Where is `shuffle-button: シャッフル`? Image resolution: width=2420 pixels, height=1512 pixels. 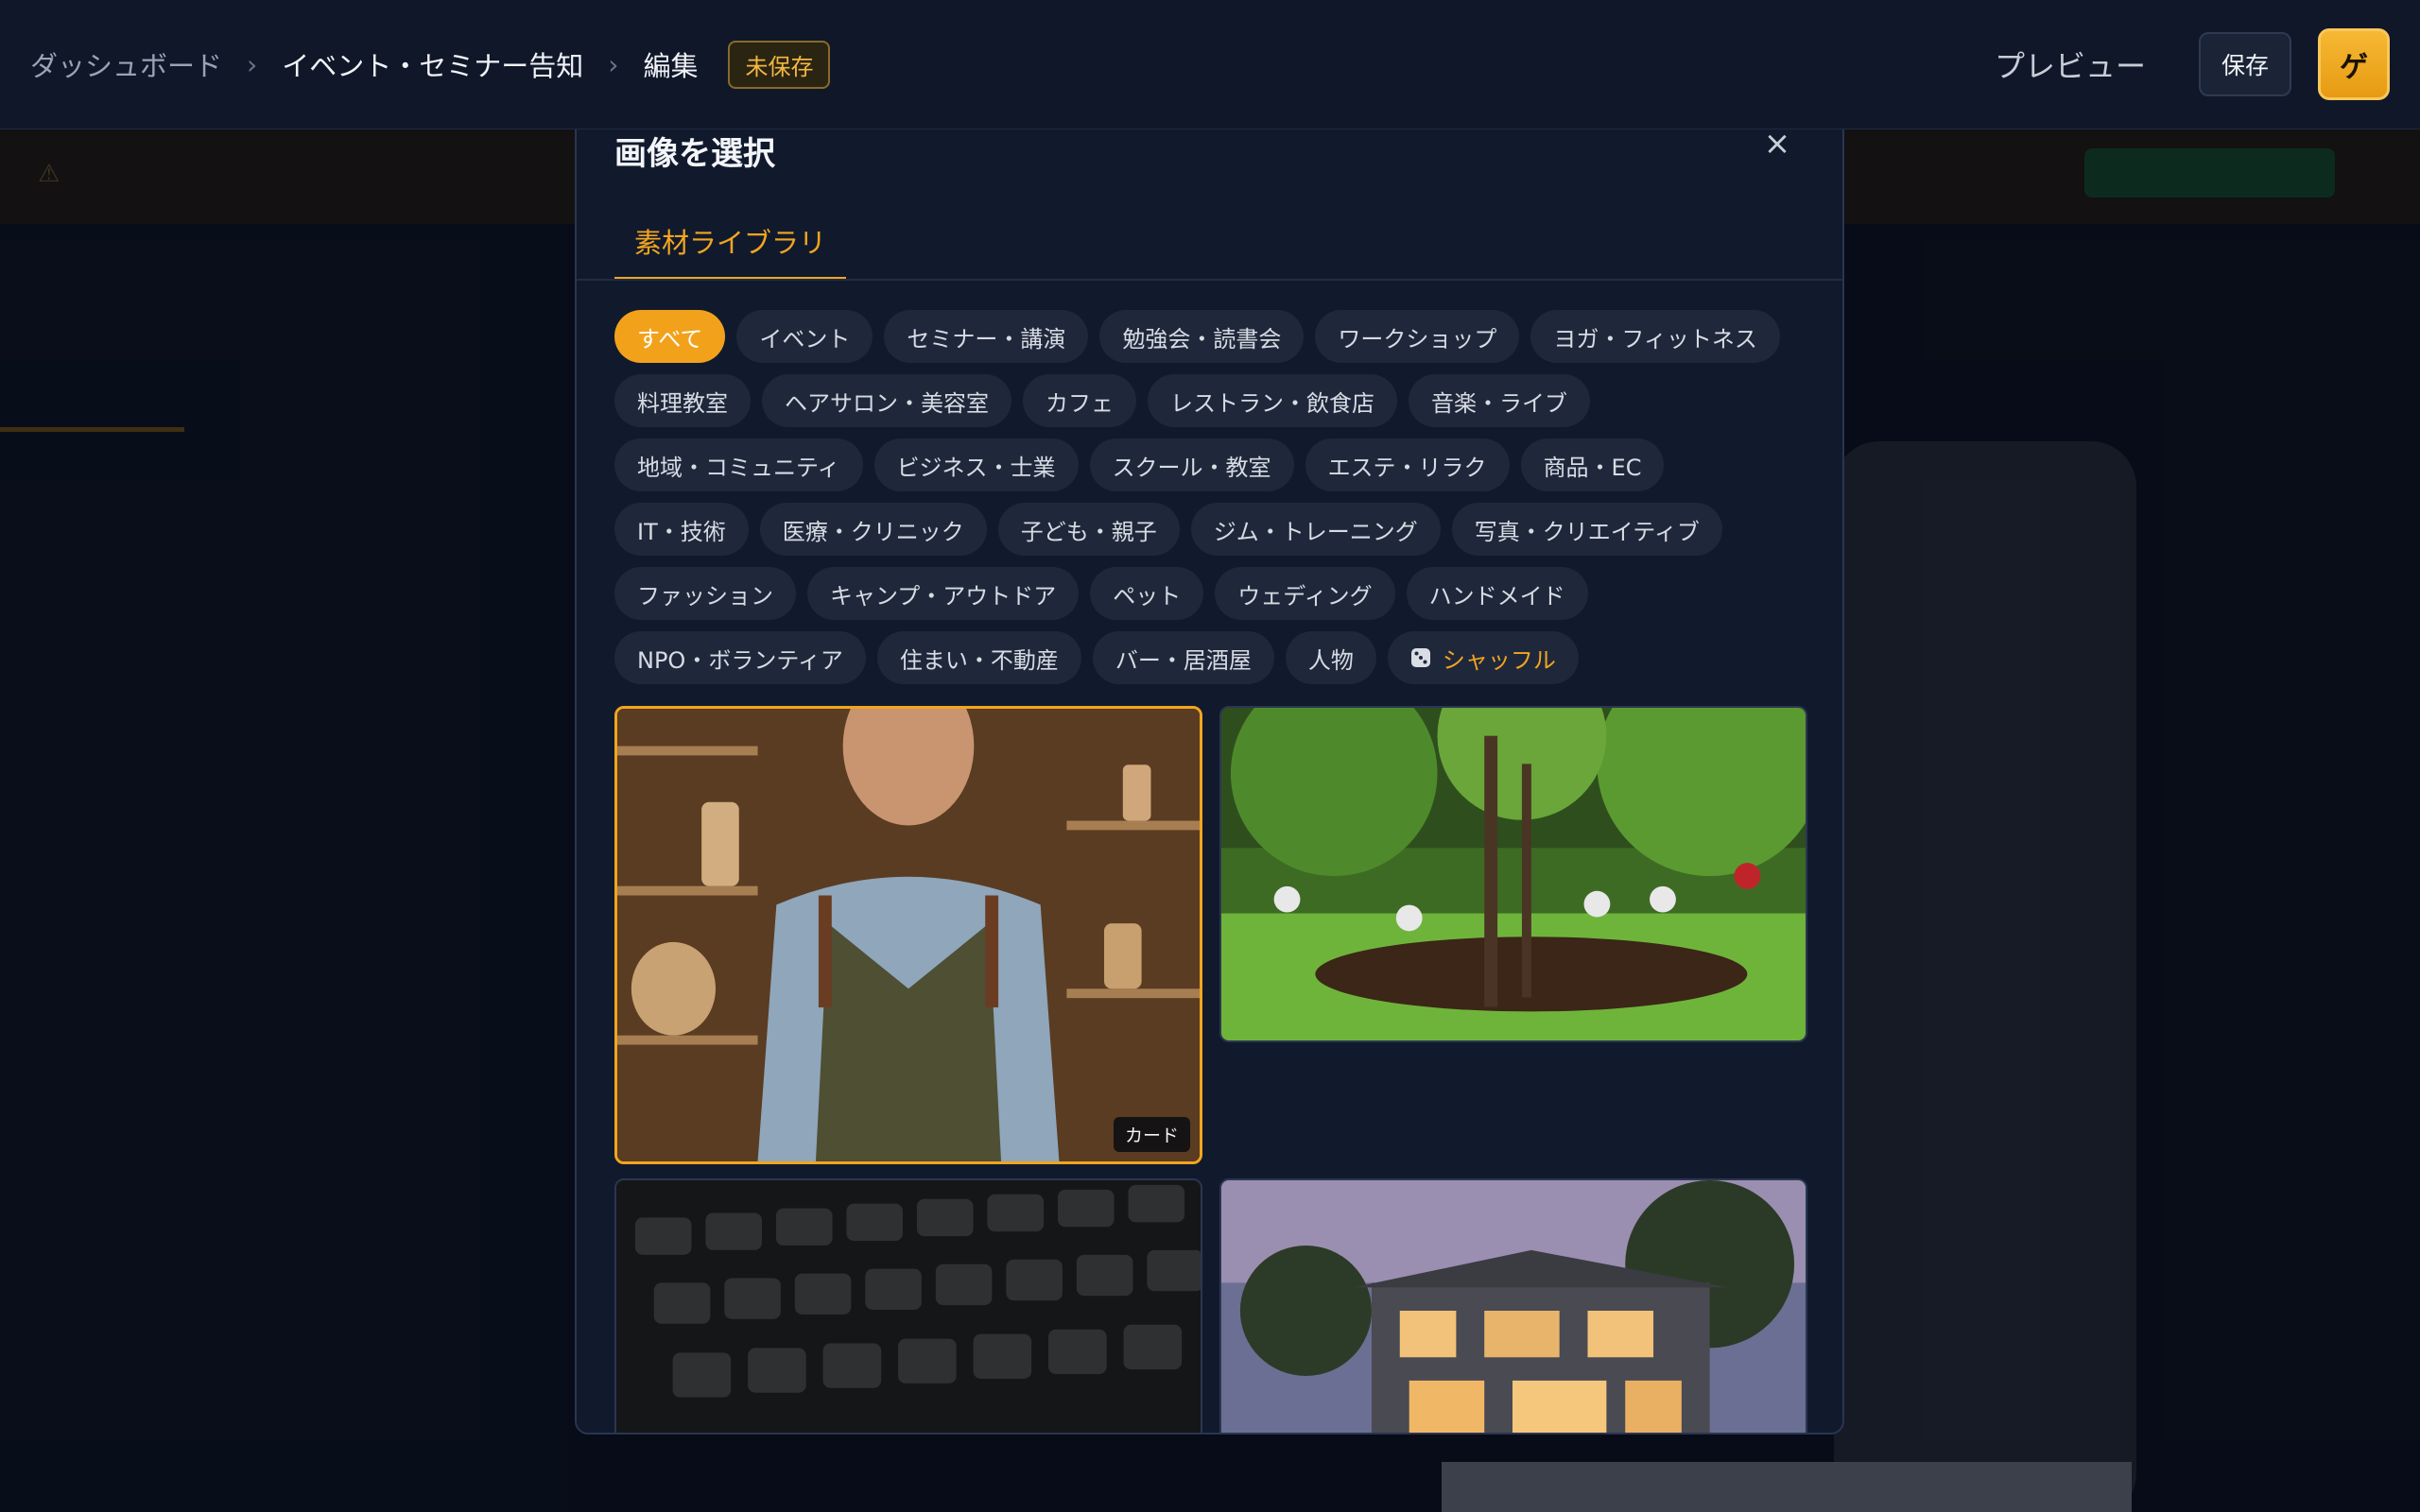 shuffle-button: シャッフル is located at coordinates (1483, 657).